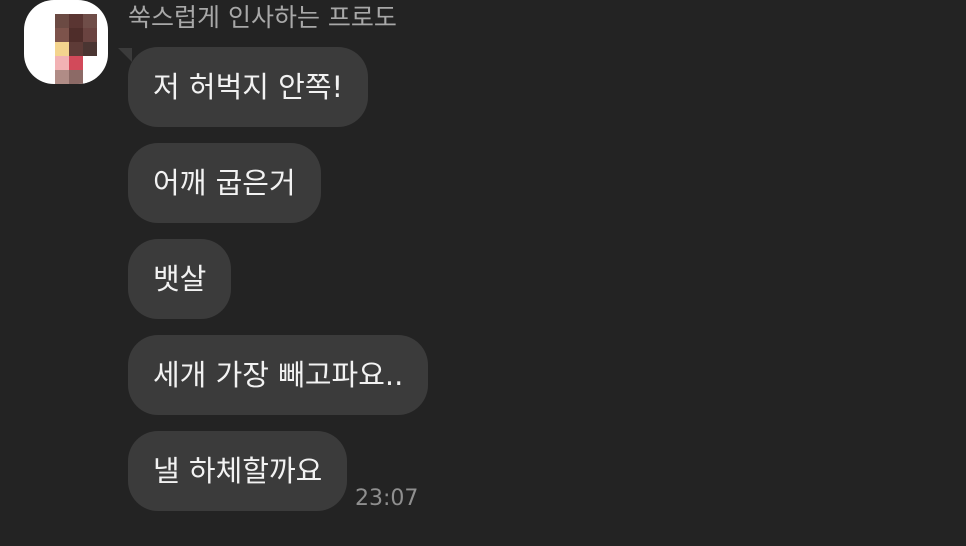  What do you see at coordinates (76, 49) in the screenshot?
I see `pixelated-avatar-icon` at bounding box center [76, 49].